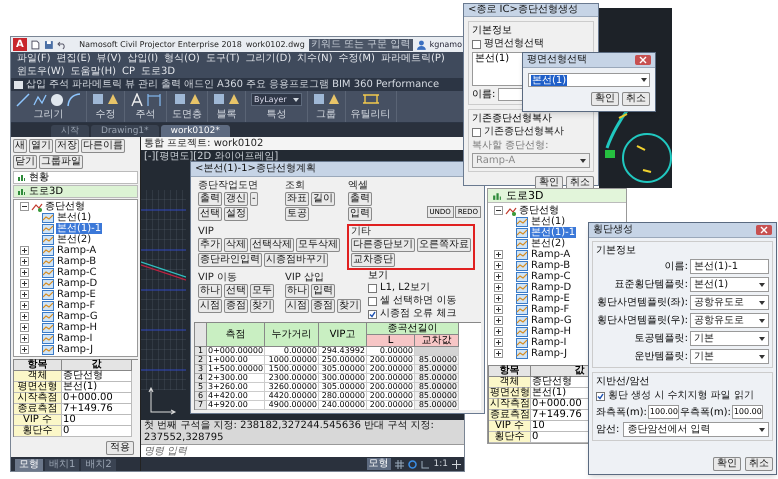 Image resolution: width=778 pixels, height=479 pixels. Describe the element at coordinates (236, 396) in the screenshot. I see `table-cell: 4+420.00` at that location.